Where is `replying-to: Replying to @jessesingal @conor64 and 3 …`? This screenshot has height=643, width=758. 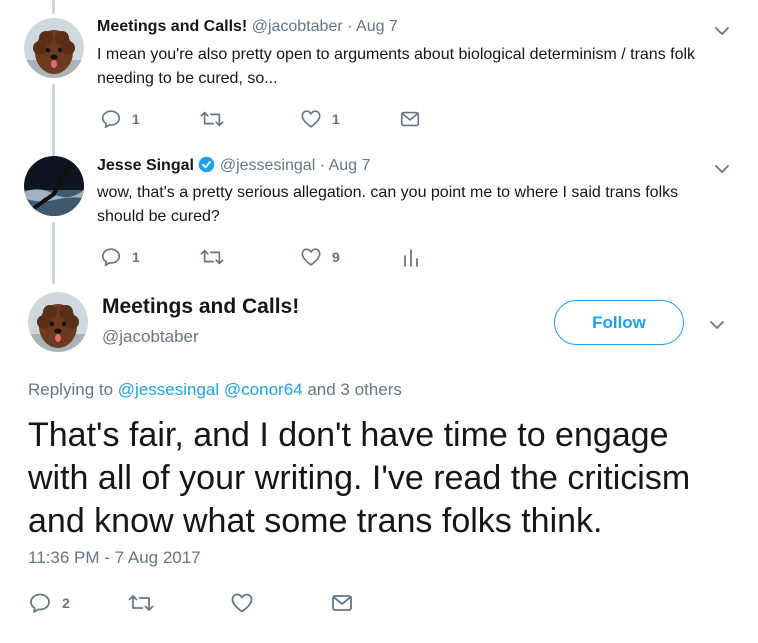 replying-to: Replying to @jessesingal @conor64 and 3 … is located at coordinates (215, 390).